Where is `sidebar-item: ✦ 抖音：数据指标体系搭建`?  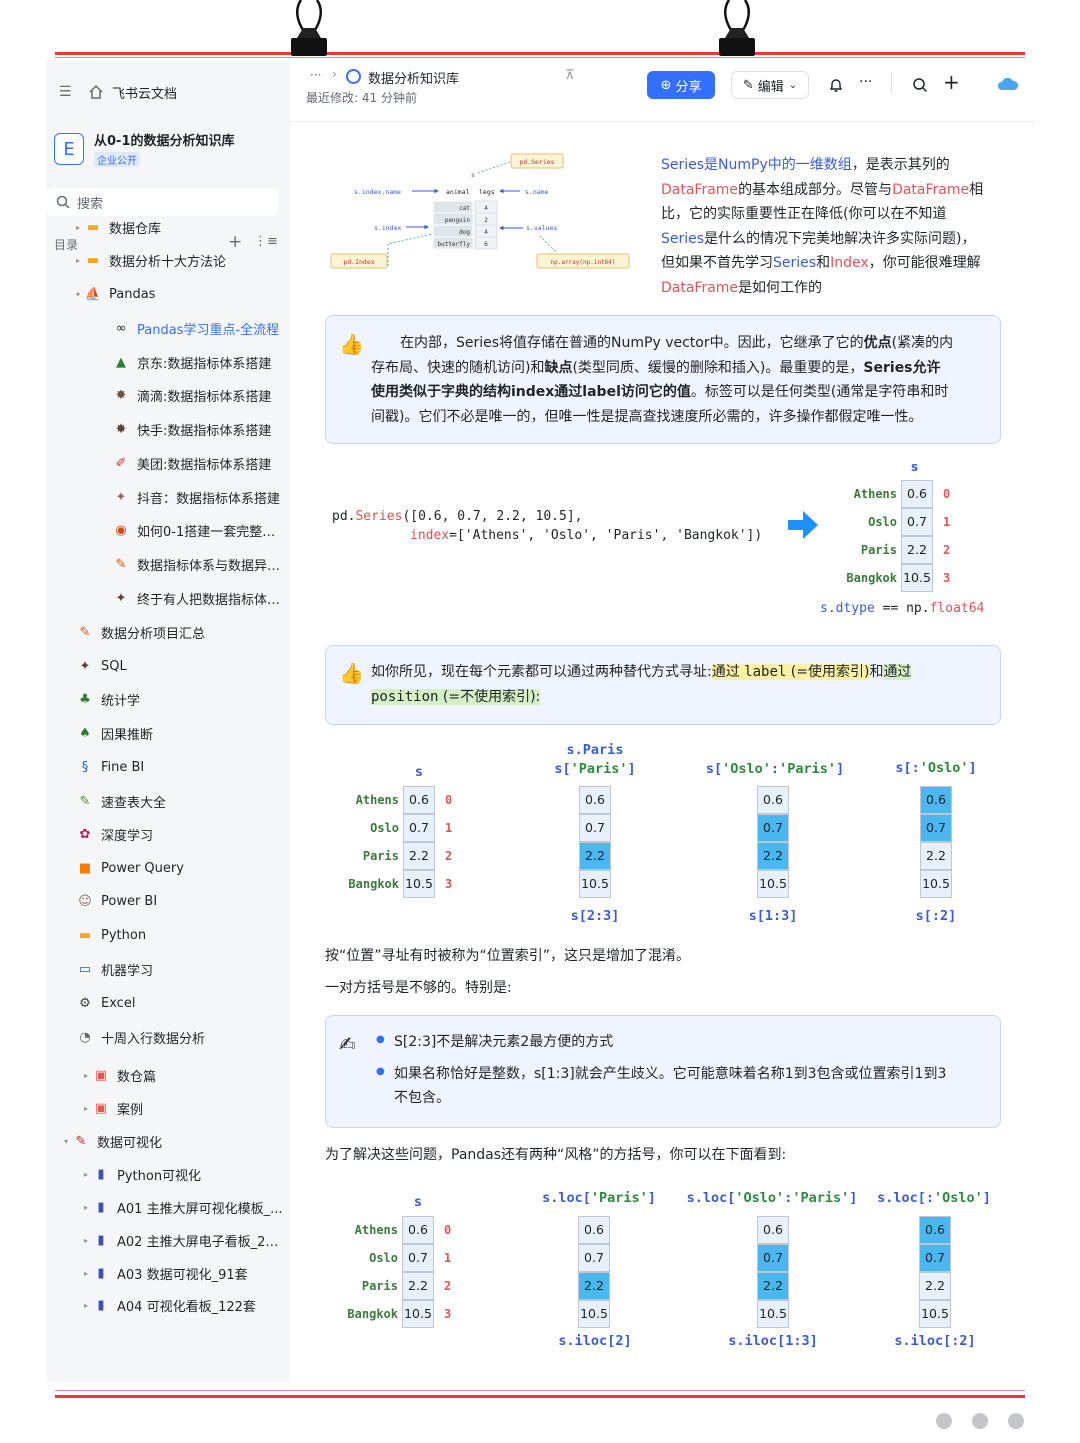 sidebar-item: ✦ 抖音：数据指标体系搭建 is located at coordinates (193, 497).